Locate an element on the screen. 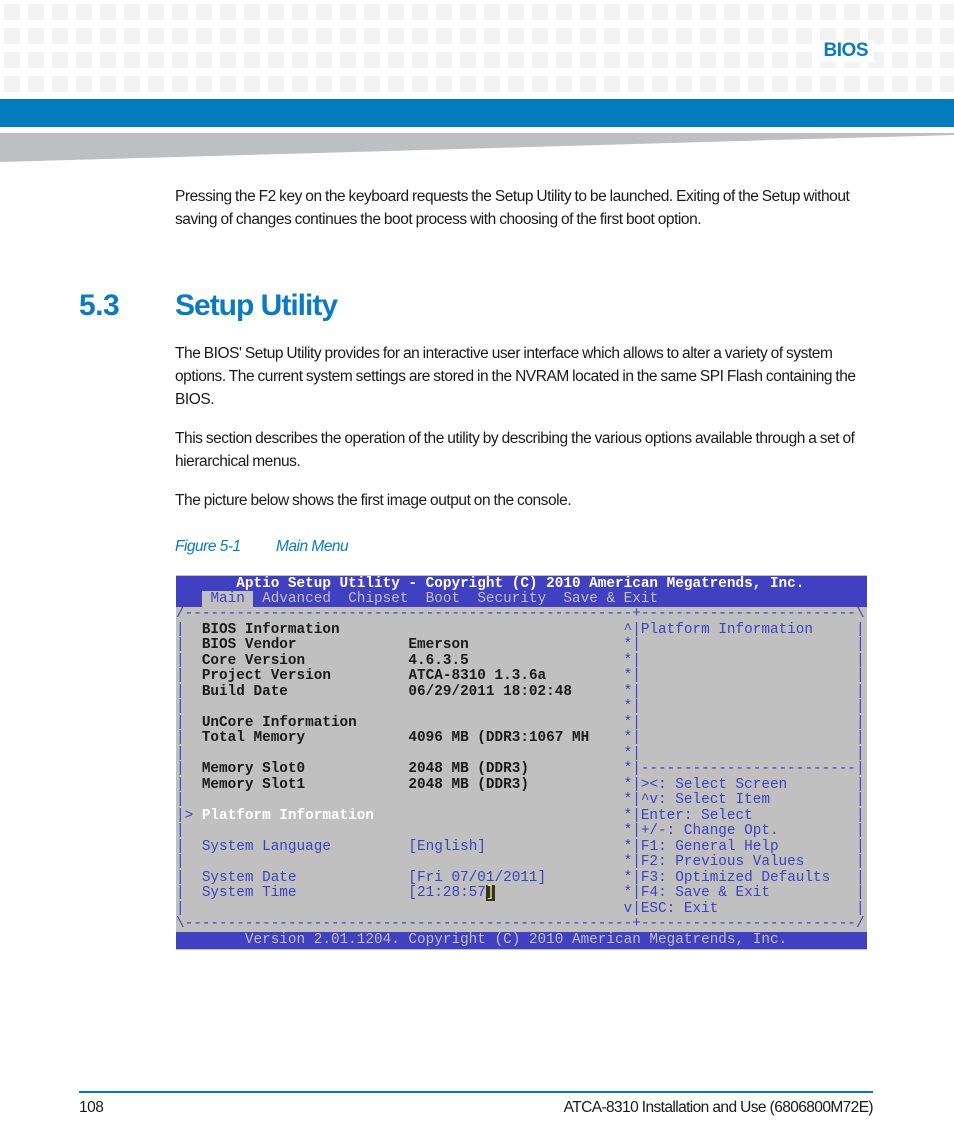 The width and height of the screenshot is (954, 1145). help-key: F3: Optimized Defaults is located at coordinates (748, 877).